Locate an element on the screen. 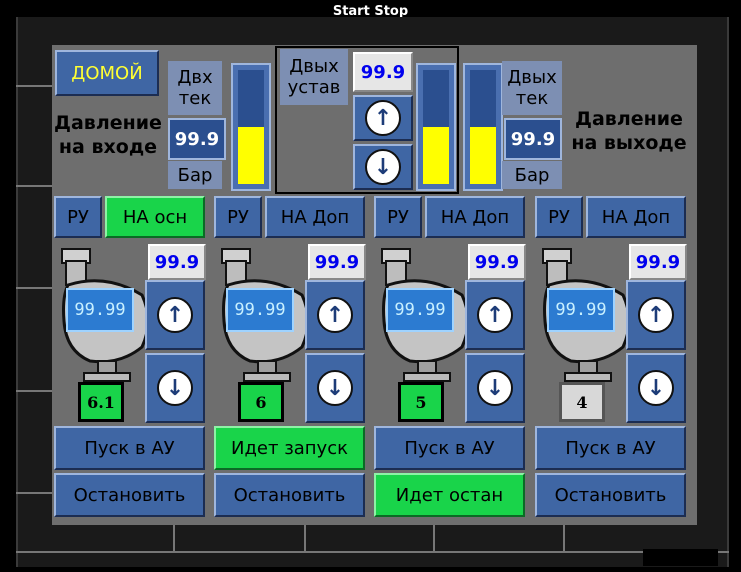 The height and width of the screenshot is (572, 741). frame-bottom-line is located at coordinates (372, 552).